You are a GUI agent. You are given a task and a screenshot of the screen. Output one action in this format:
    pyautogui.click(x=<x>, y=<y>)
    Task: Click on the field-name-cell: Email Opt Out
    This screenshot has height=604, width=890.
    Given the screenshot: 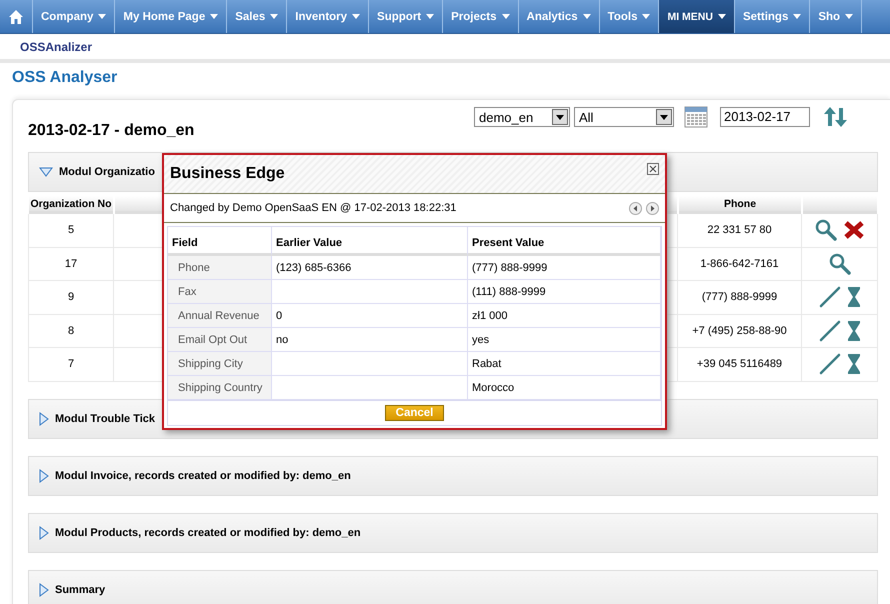 What is the action you would take?
    pyautogui.click(x=220, y=340)
    